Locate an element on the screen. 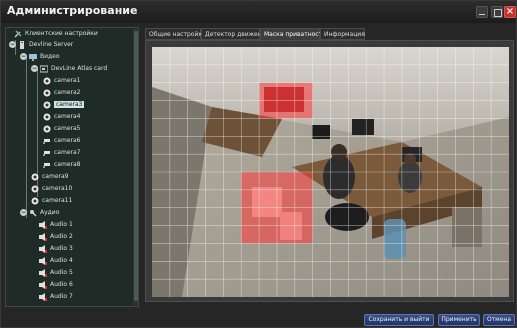 This screenshot has width=517, height=328. tree-item-camera5: camera5 is located at coordinates (61, 128).